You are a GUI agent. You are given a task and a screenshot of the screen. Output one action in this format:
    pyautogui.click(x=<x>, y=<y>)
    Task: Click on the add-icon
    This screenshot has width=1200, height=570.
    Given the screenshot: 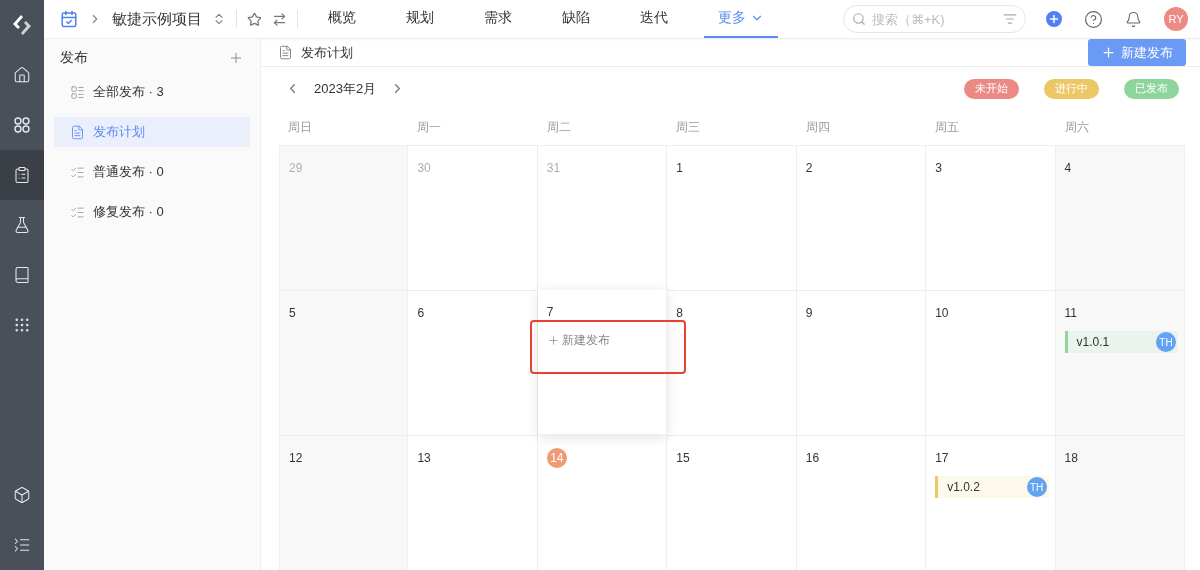 What is the action you would take?
    pyautogui.click(x=1054, y=19)
    